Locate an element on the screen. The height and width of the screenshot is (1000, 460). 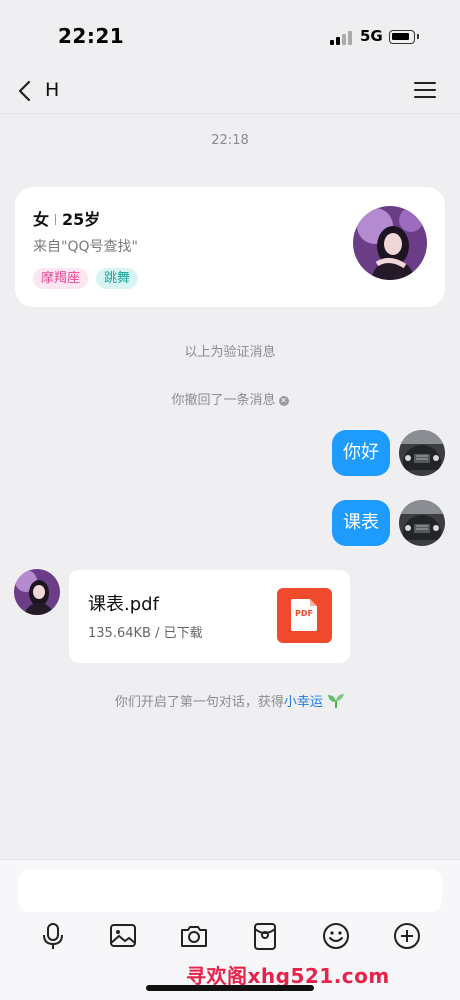
network-type: 5G is located at coordinates (371, 36).